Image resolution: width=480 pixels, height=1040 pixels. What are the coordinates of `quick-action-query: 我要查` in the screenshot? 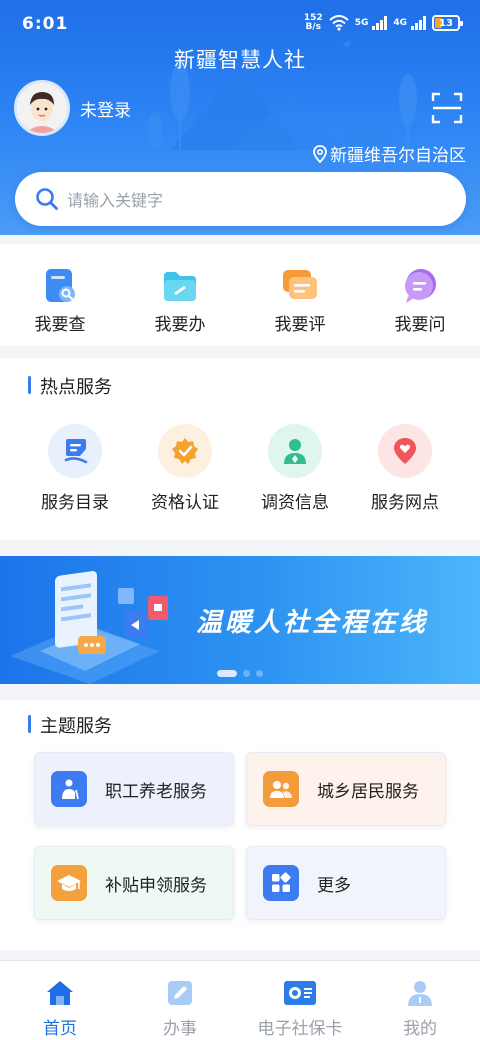 It's located at (60, 295).